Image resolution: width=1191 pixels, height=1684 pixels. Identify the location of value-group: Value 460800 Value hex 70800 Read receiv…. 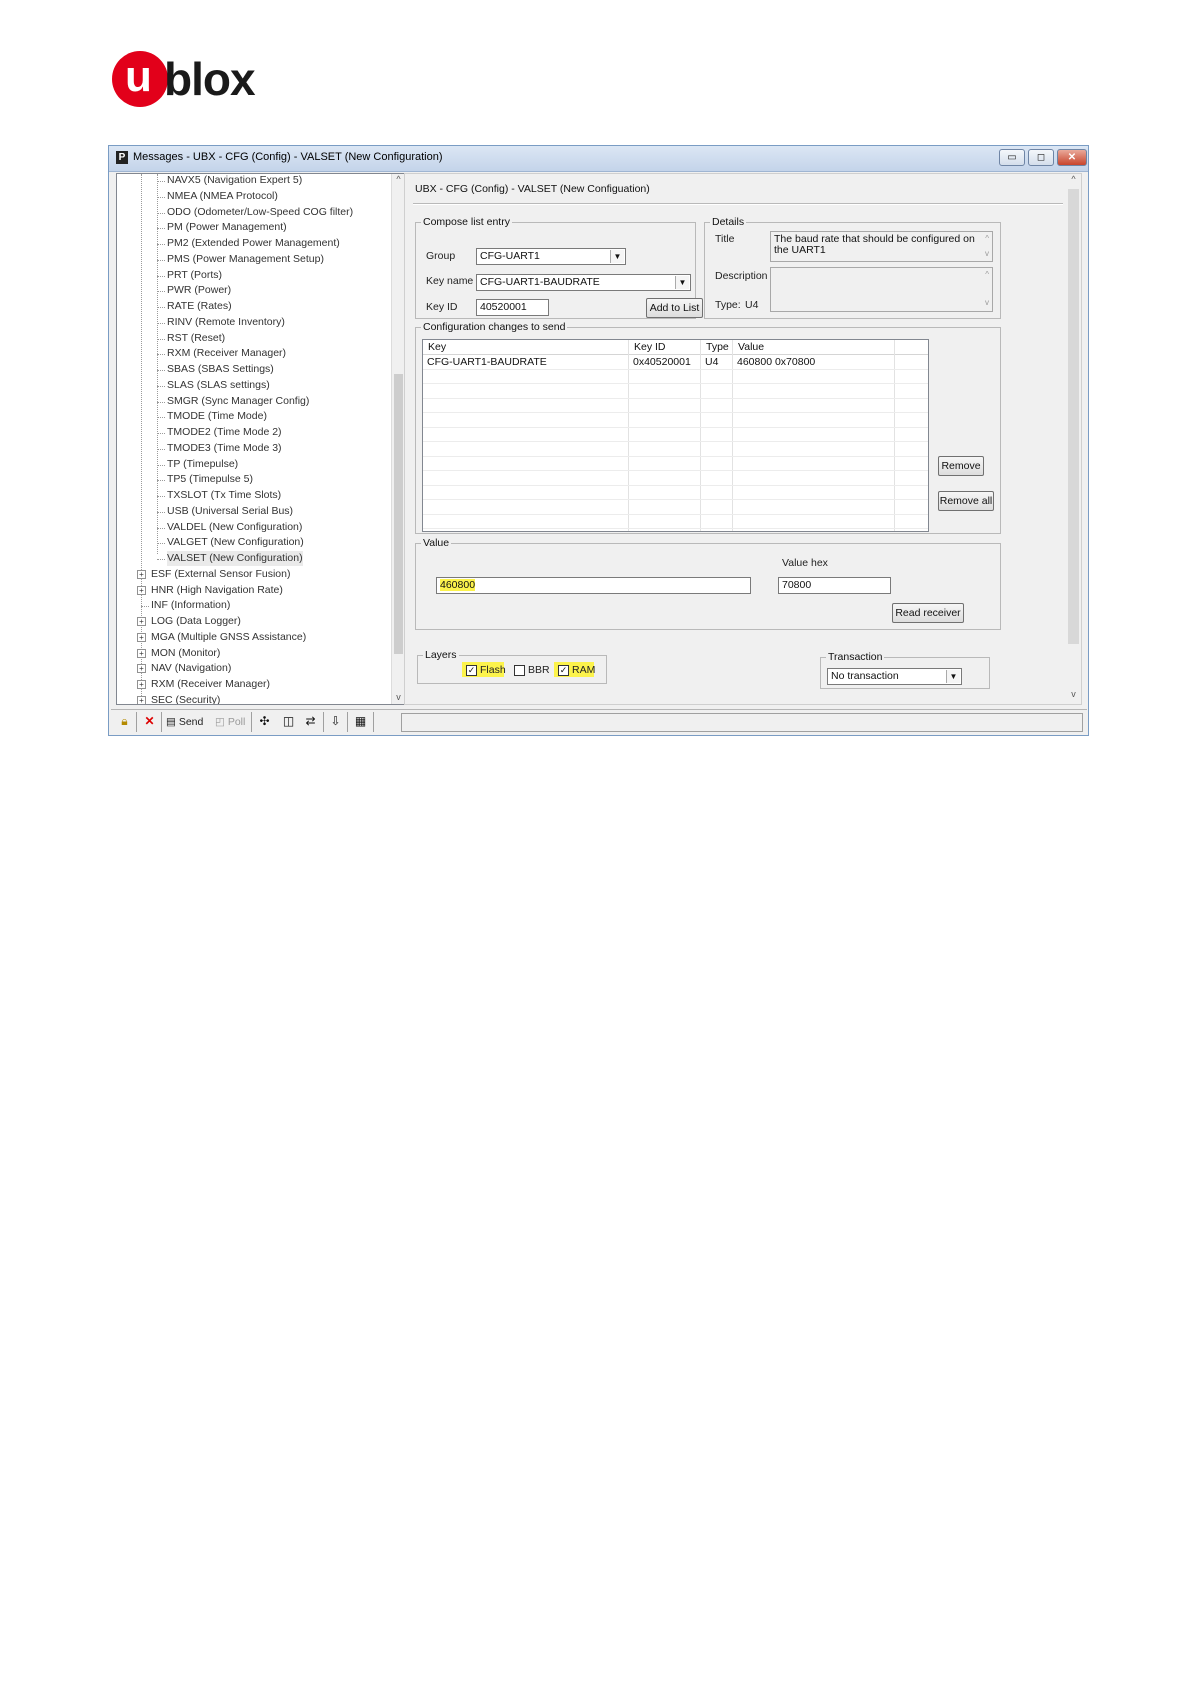
(708, 583).